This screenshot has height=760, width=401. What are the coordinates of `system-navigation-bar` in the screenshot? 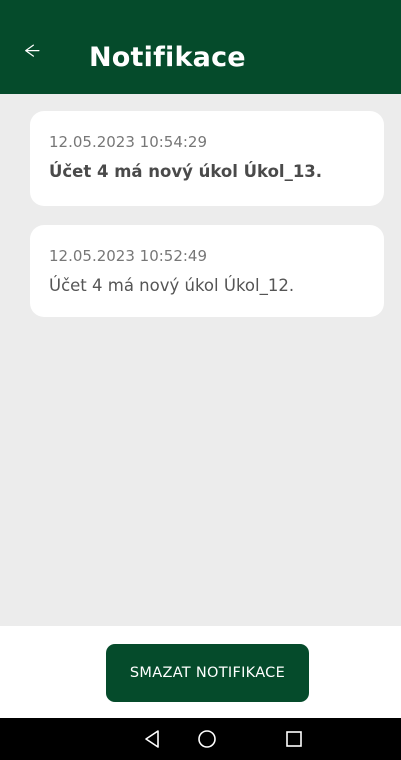 It's located at (200, 739).